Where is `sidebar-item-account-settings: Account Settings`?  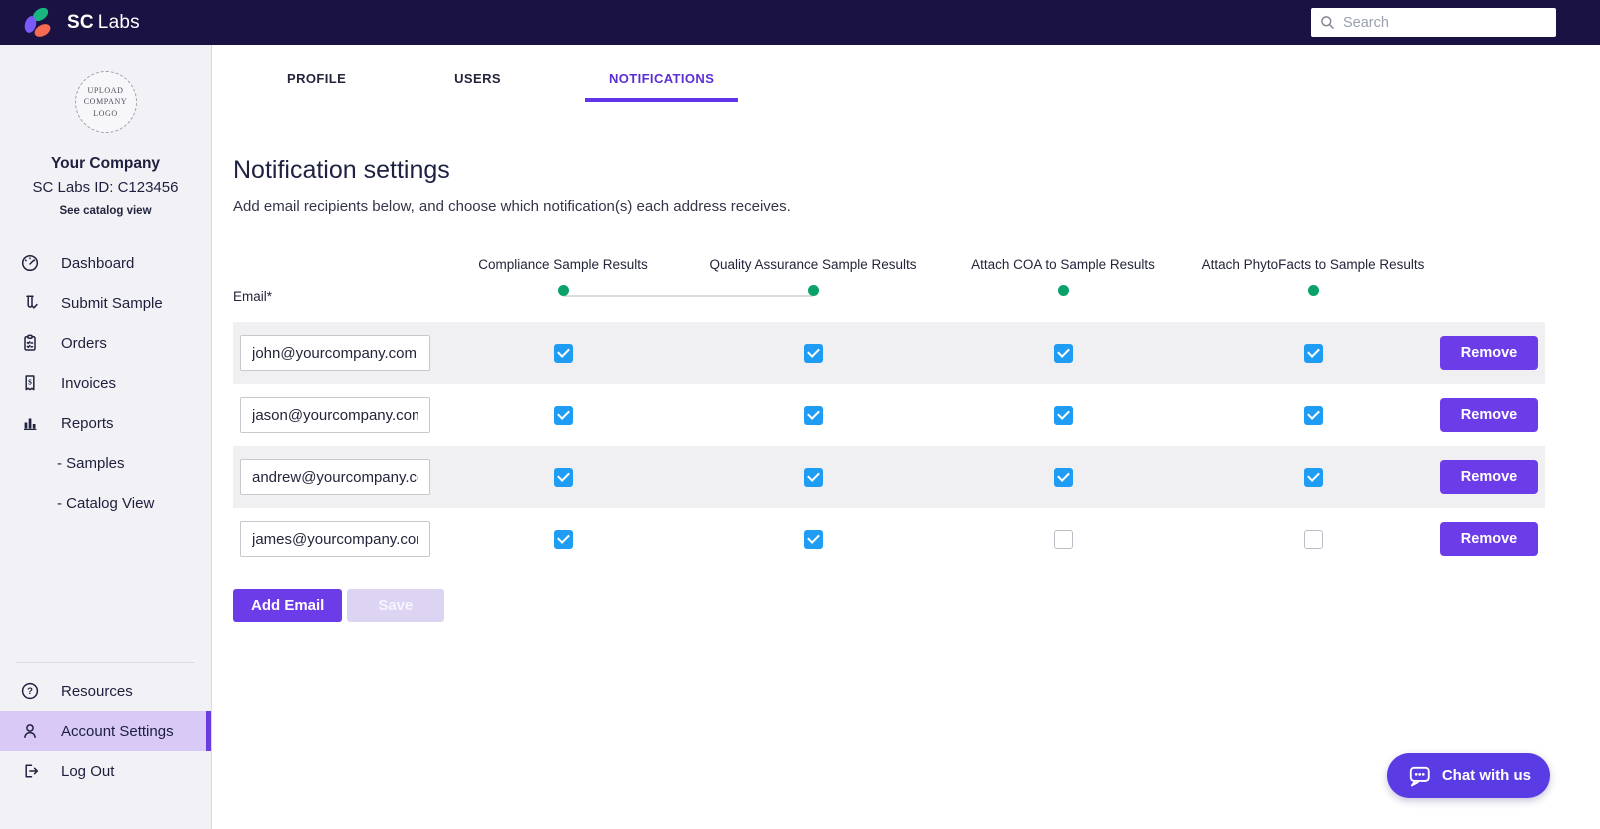
sidebar-item-account-settings: Account Settings is located at coordinates (105, 731).